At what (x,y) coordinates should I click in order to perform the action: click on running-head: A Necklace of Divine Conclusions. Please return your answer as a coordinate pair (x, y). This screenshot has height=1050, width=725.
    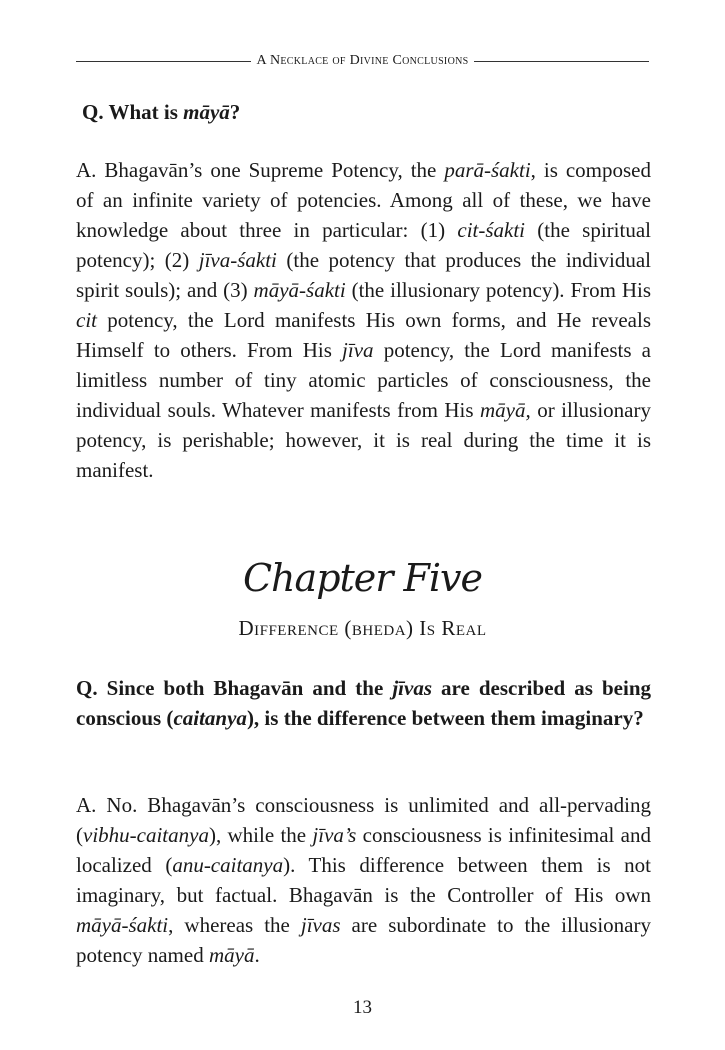
    Looking at the image, I should click on (363, 61).